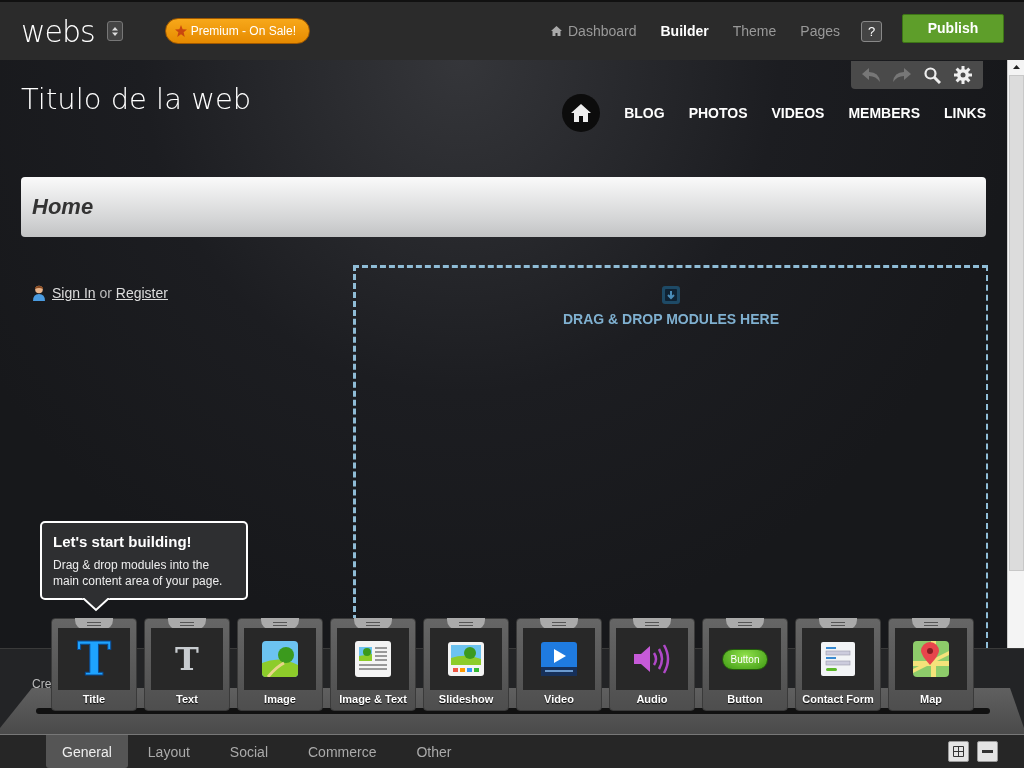 This screenshot has height=768, width=1024. Describe the element at coordinates (74, 293) in the screenshot. I see `sign-in-link: Sign In` at that location.